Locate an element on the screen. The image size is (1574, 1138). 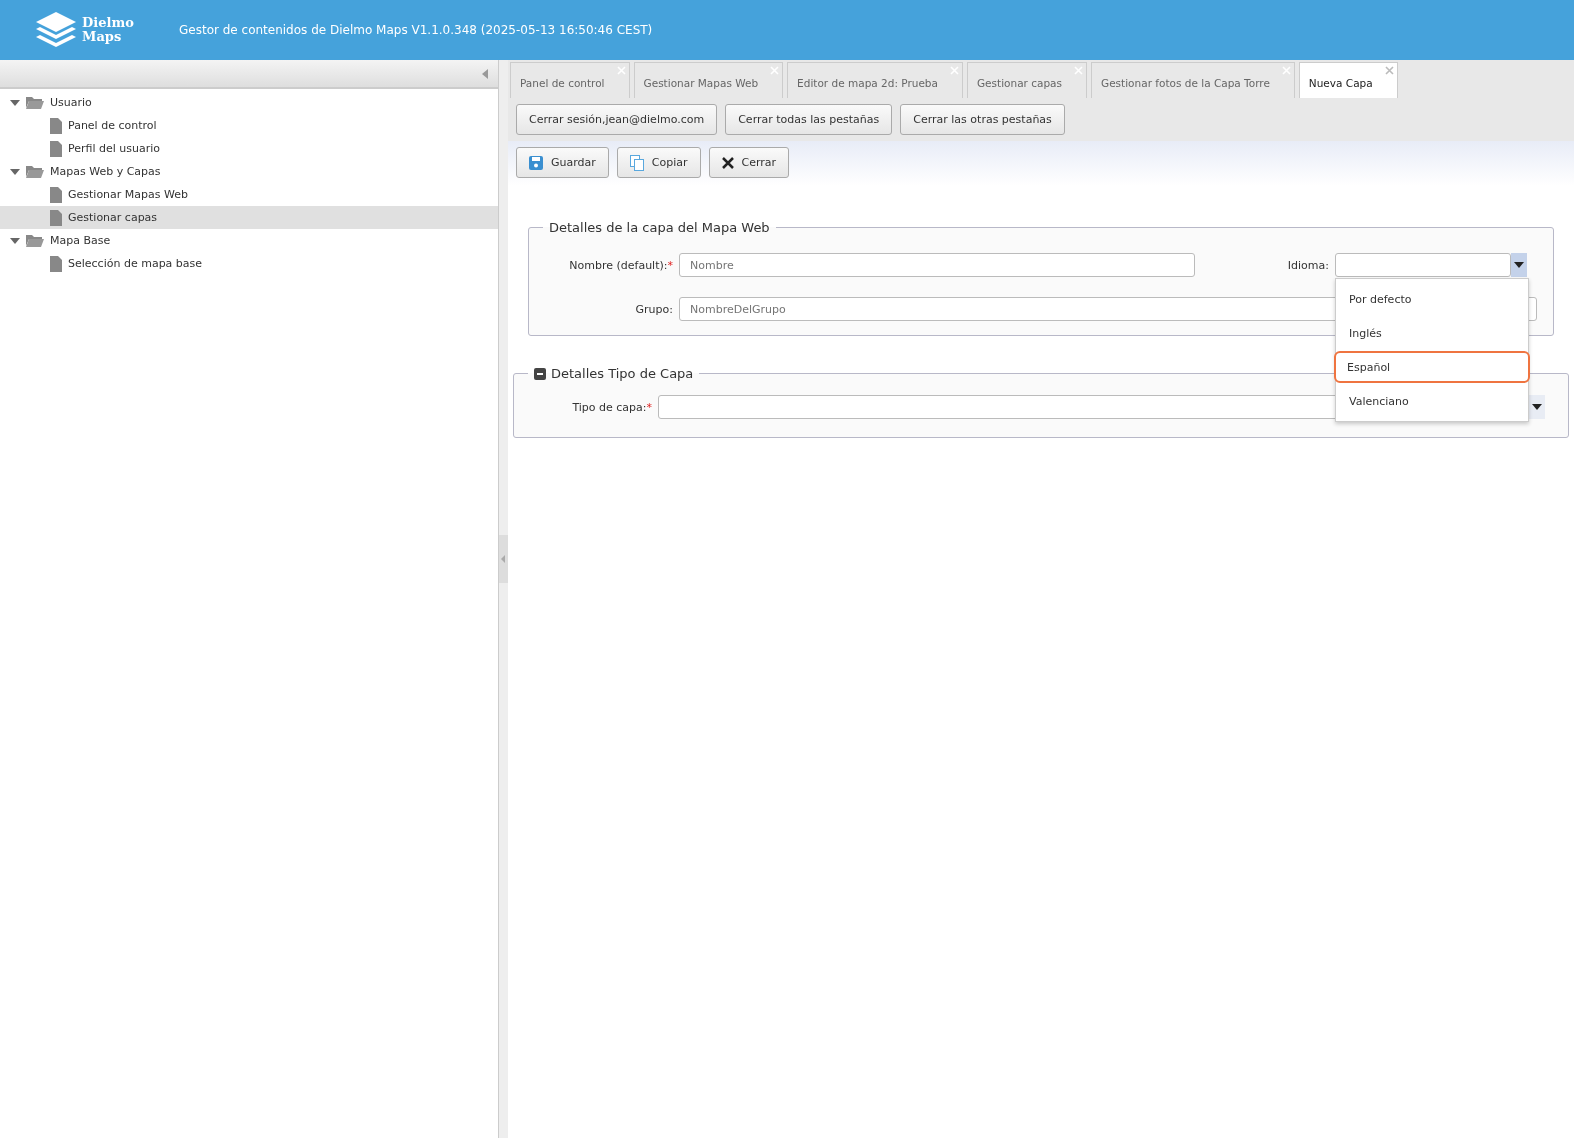
toolbar-button: Cerrar todas las pestañas is located at coordinates (809, 119).